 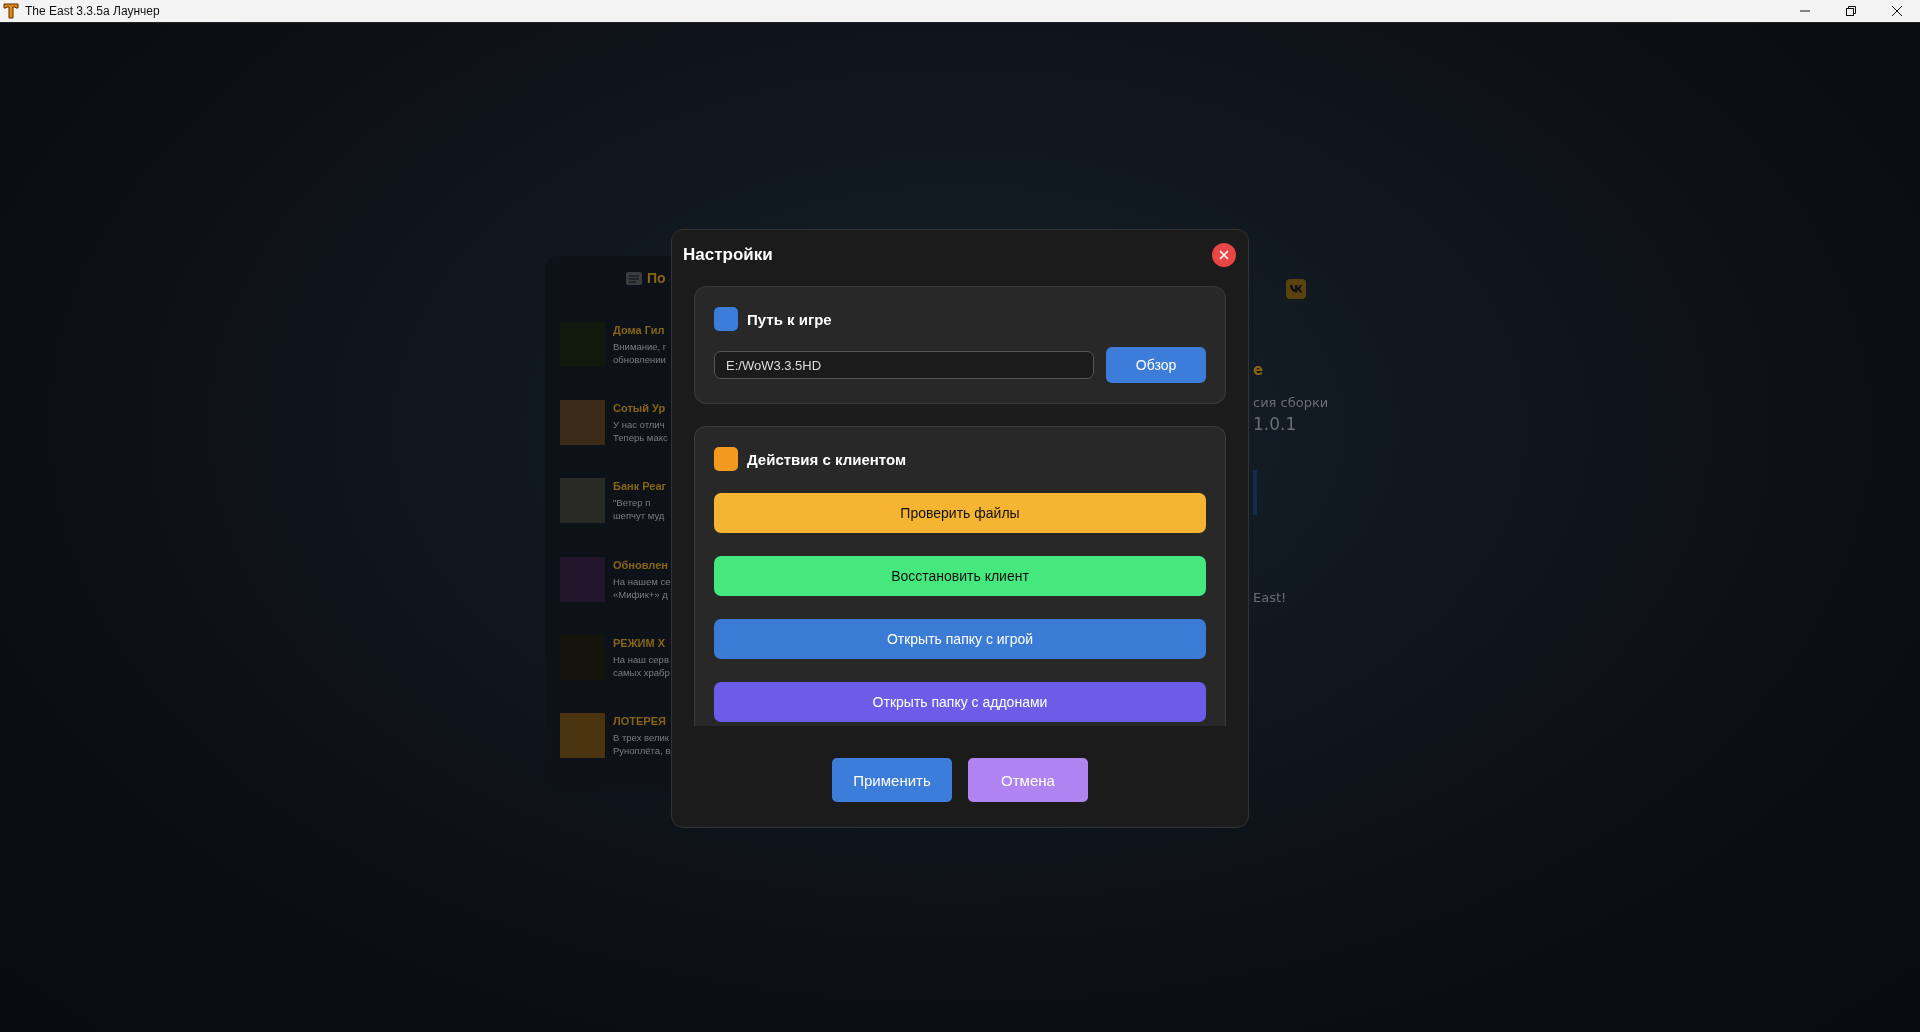 What do you see at coordinates (1028, 780) in the screenshot?
I see `cancel-button: Отмена` at bounding box center [1028, 780].